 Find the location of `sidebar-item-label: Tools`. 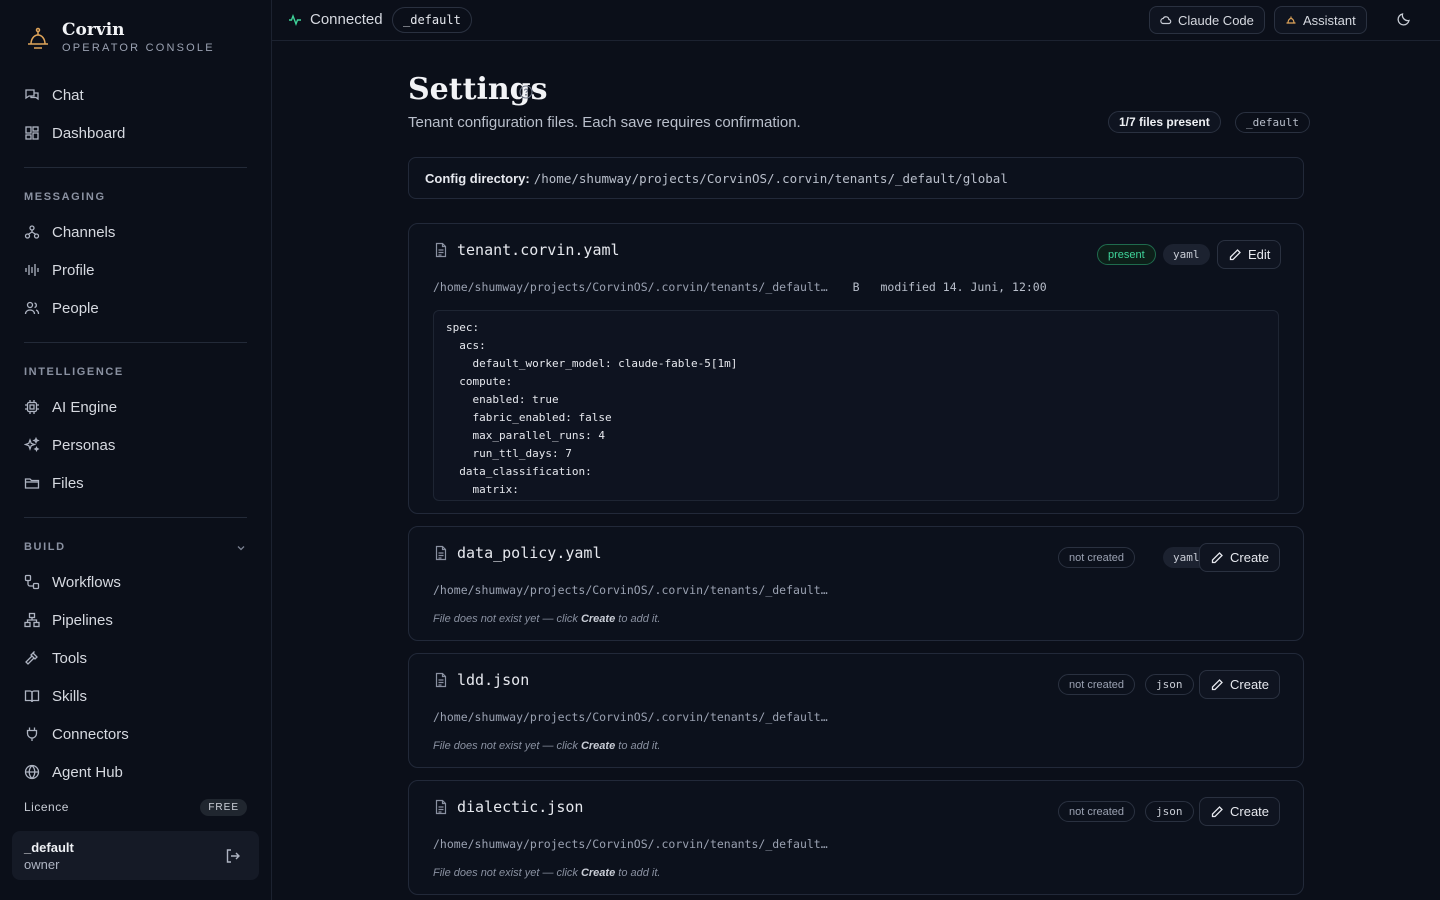

sidebar-item-label: Tools is located at coordinates (70, 658).